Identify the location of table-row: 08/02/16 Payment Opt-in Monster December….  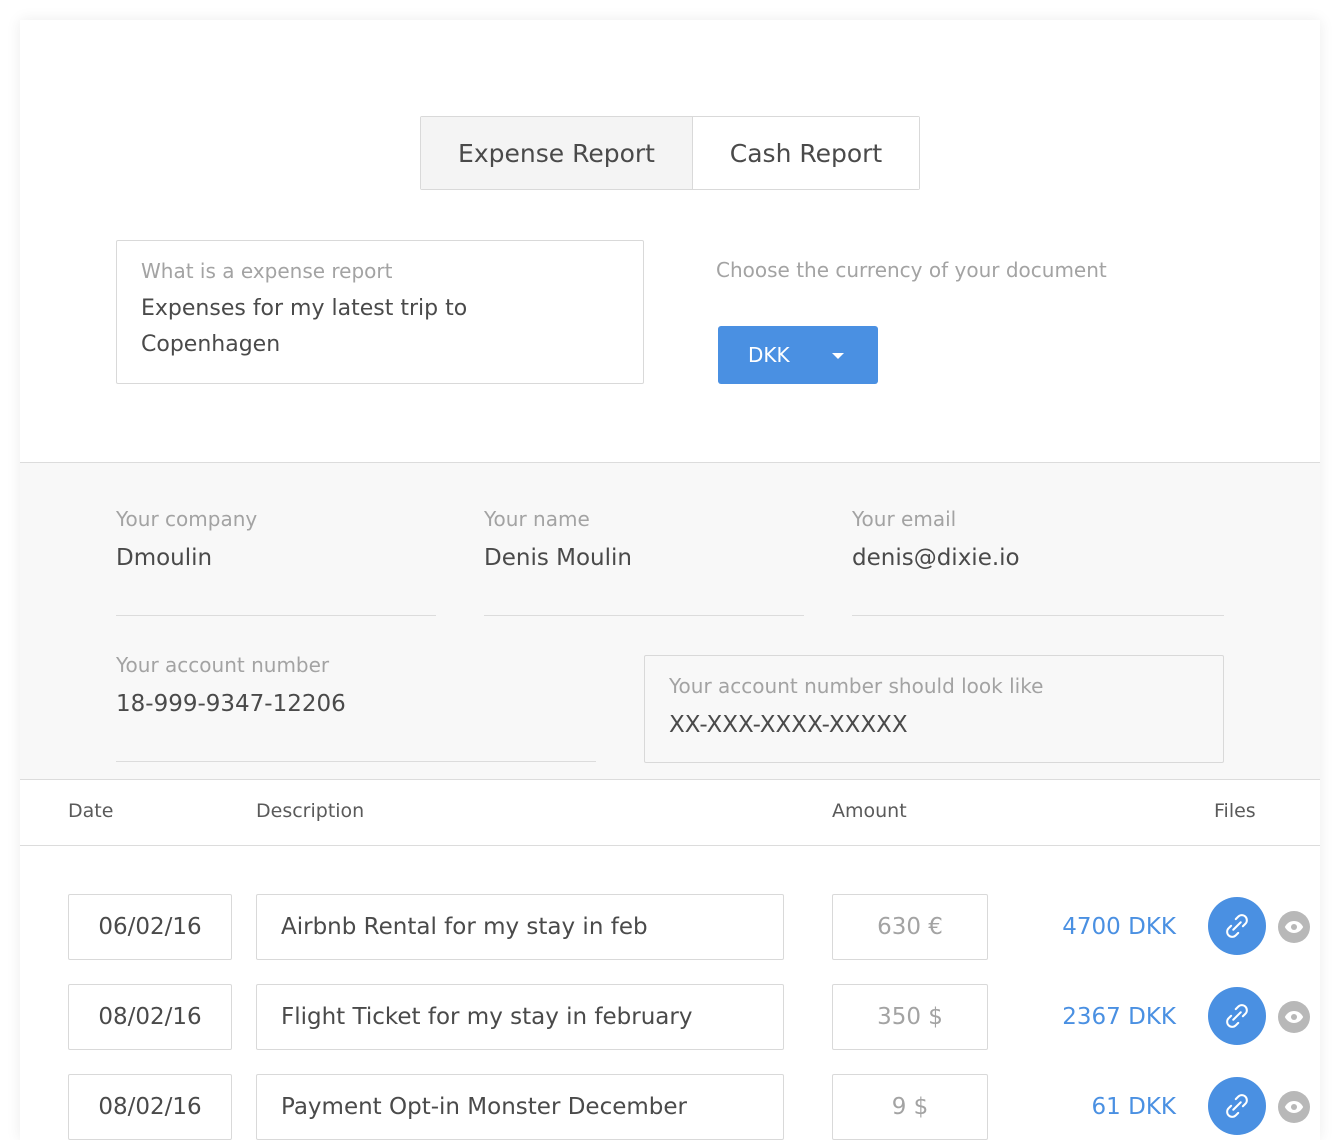
(670, 1107).